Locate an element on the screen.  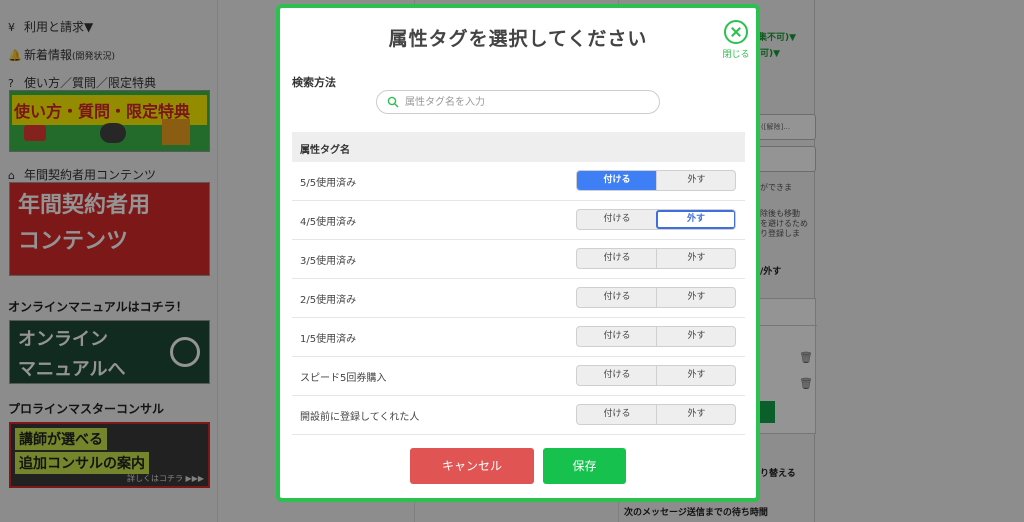
tag-row: 2/5使用済み 付ける 外す is located at coordinates (518, 298).